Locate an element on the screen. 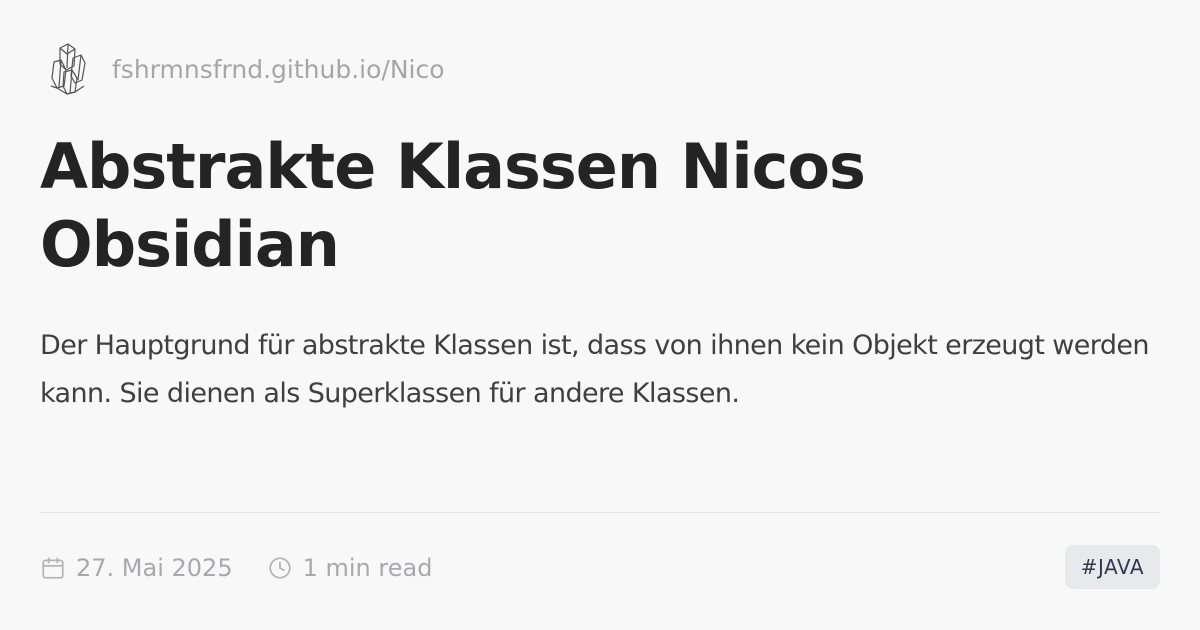 The height and width of the screenshot is (630, 1200). post-meta: 27. Mai 2025 1 min read is located at coordinates (236, 568).